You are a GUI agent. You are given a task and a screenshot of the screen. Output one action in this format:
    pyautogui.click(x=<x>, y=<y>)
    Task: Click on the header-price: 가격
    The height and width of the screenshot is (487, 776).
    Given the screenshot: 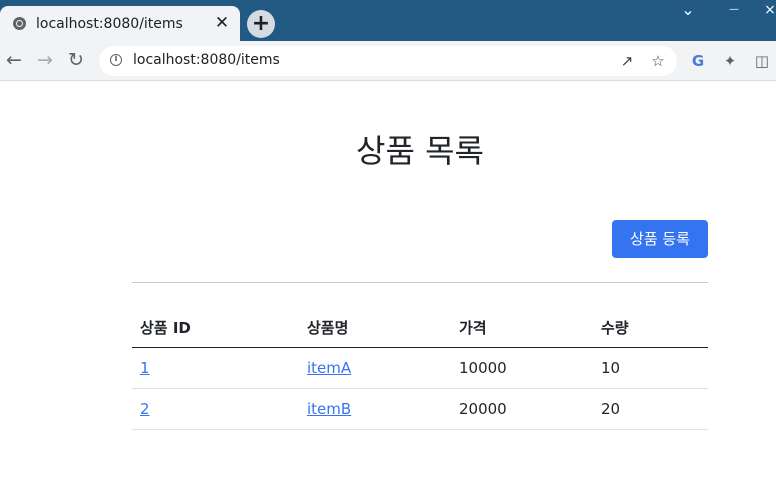 What is the action you would take?
    pyautogui.click(x=522, y=327)
    